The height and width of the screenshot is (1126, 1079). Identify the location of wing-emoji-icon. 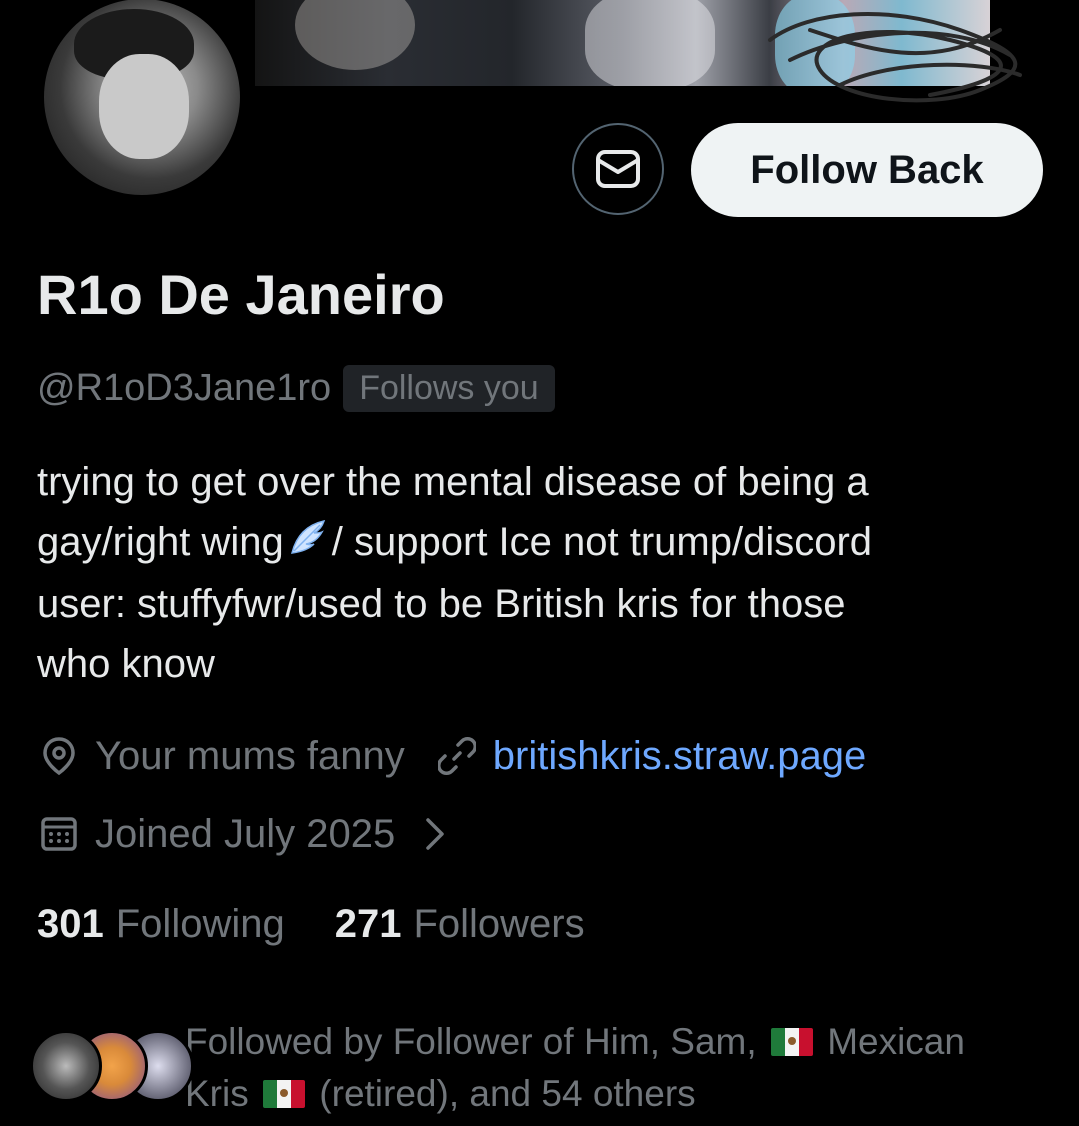
(308, 544).